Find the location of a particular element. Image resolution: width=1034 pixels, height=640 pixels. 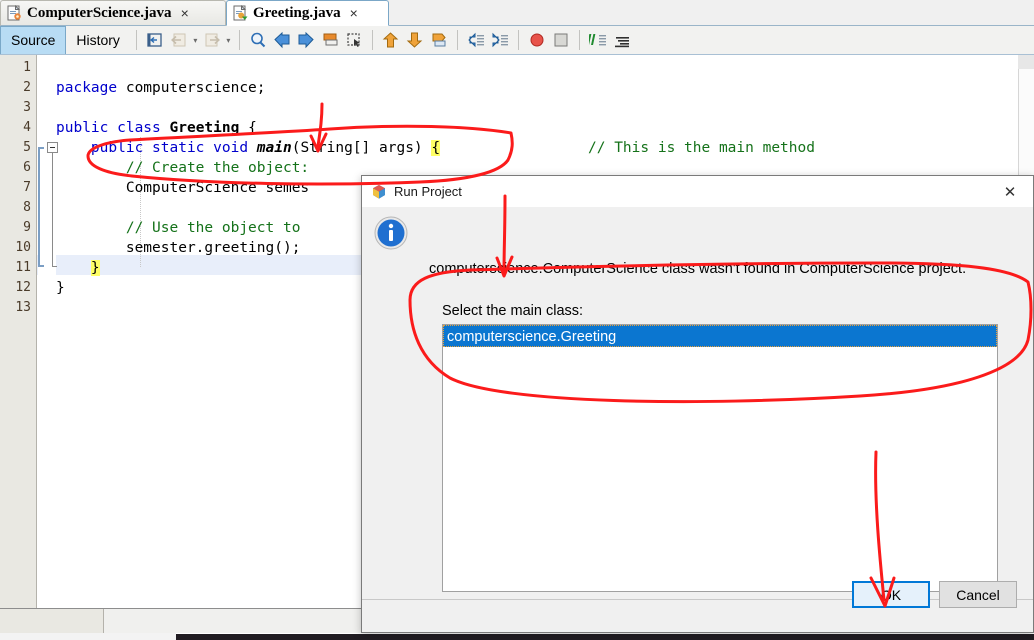

code-token: (String[] args) is located at coordinates (361, 148).